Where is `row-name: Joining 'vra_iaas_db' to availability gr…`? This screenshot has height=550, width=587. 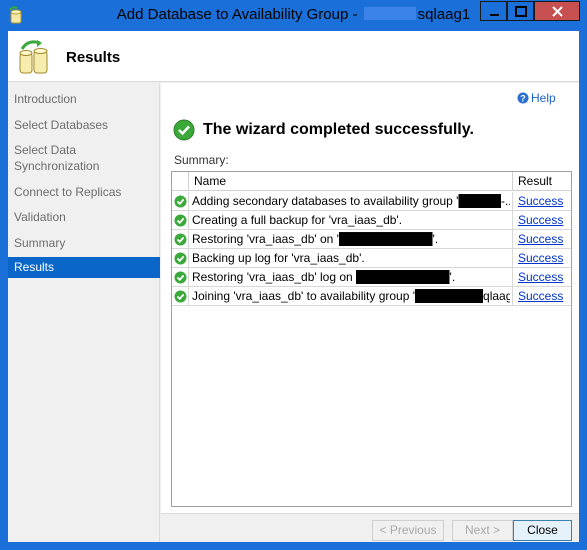 row-name: Joining 'vra_iaas_db' to availability gr… is located at coordinates (351, 296).